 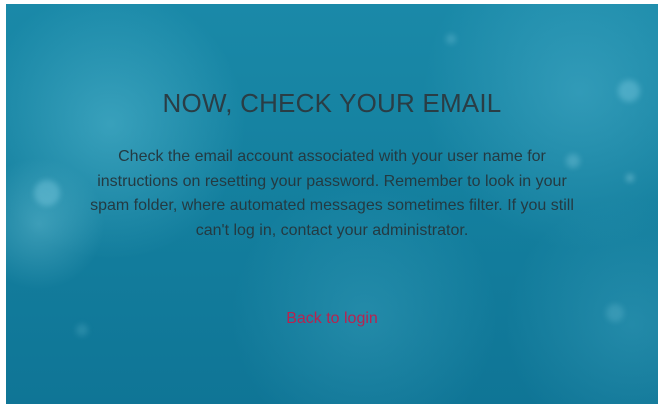 What do you see at coordinates (332, 103) in the screenshot?
I see `page-title: NOW, CHECK YOUR EMAIL` at bounding box center [332, 103].